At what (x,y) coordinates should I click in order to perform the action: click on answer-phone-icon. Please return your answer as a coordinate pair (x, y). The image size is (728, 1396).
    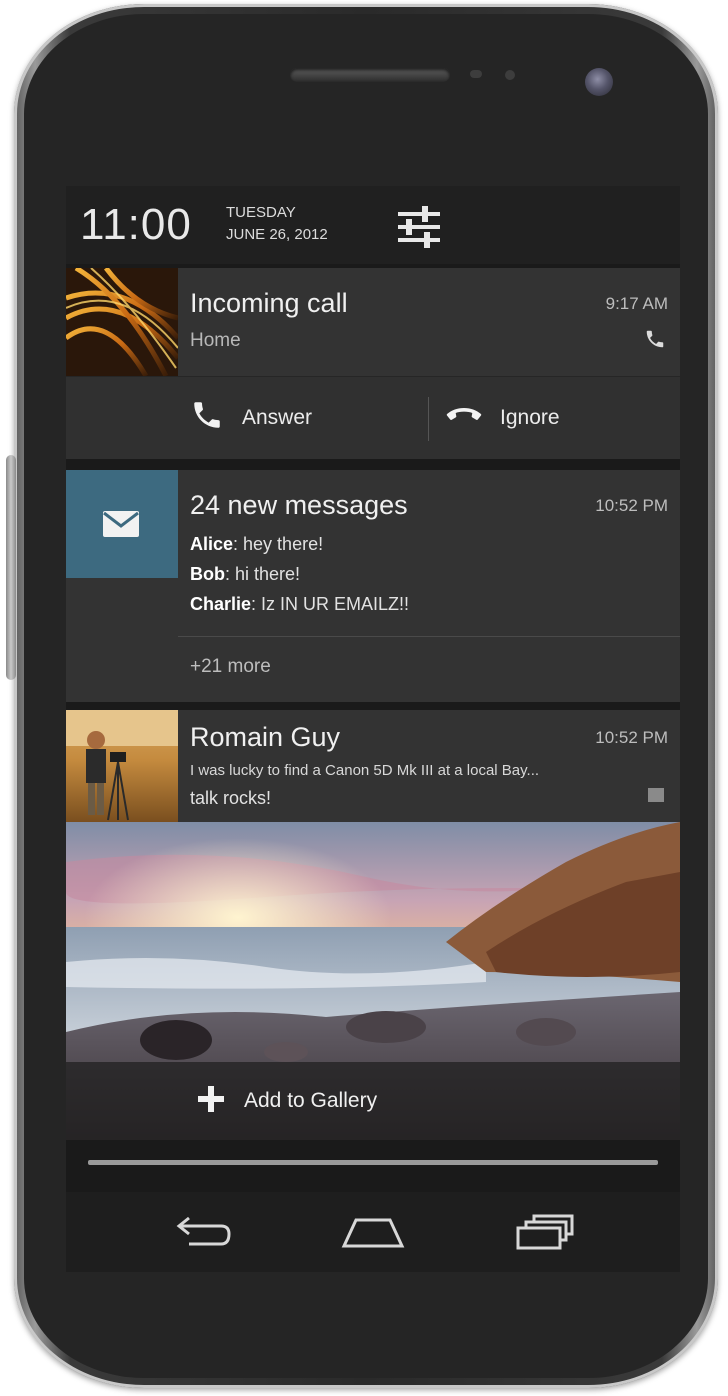
    Looking at the image, I should click on (207, 418).